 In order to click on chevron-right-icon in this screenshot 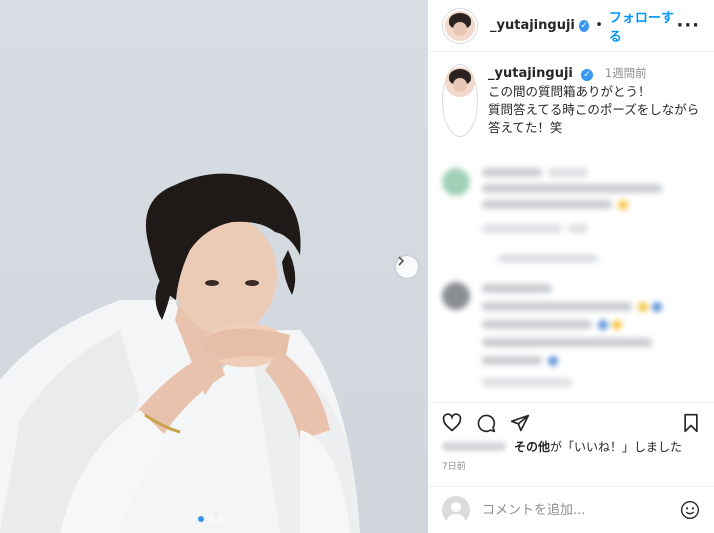, I will do `click(401, 261)`.